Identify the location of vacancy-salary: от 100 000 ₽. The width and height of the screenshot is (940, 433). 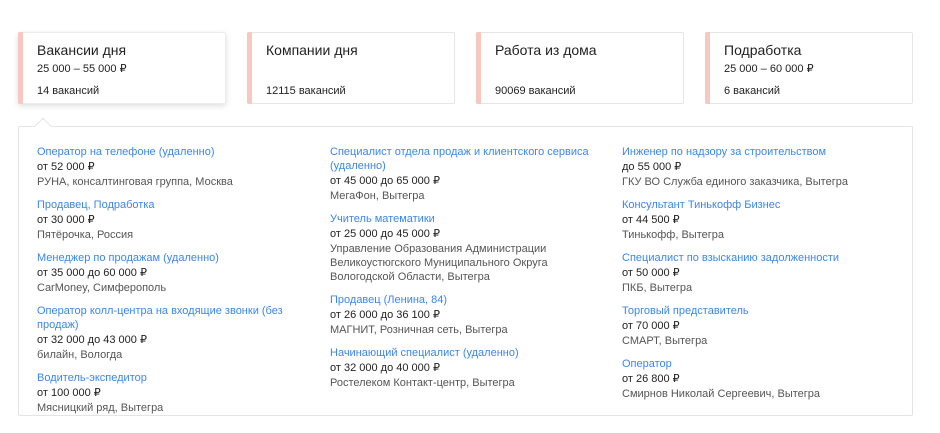
(69, 393).